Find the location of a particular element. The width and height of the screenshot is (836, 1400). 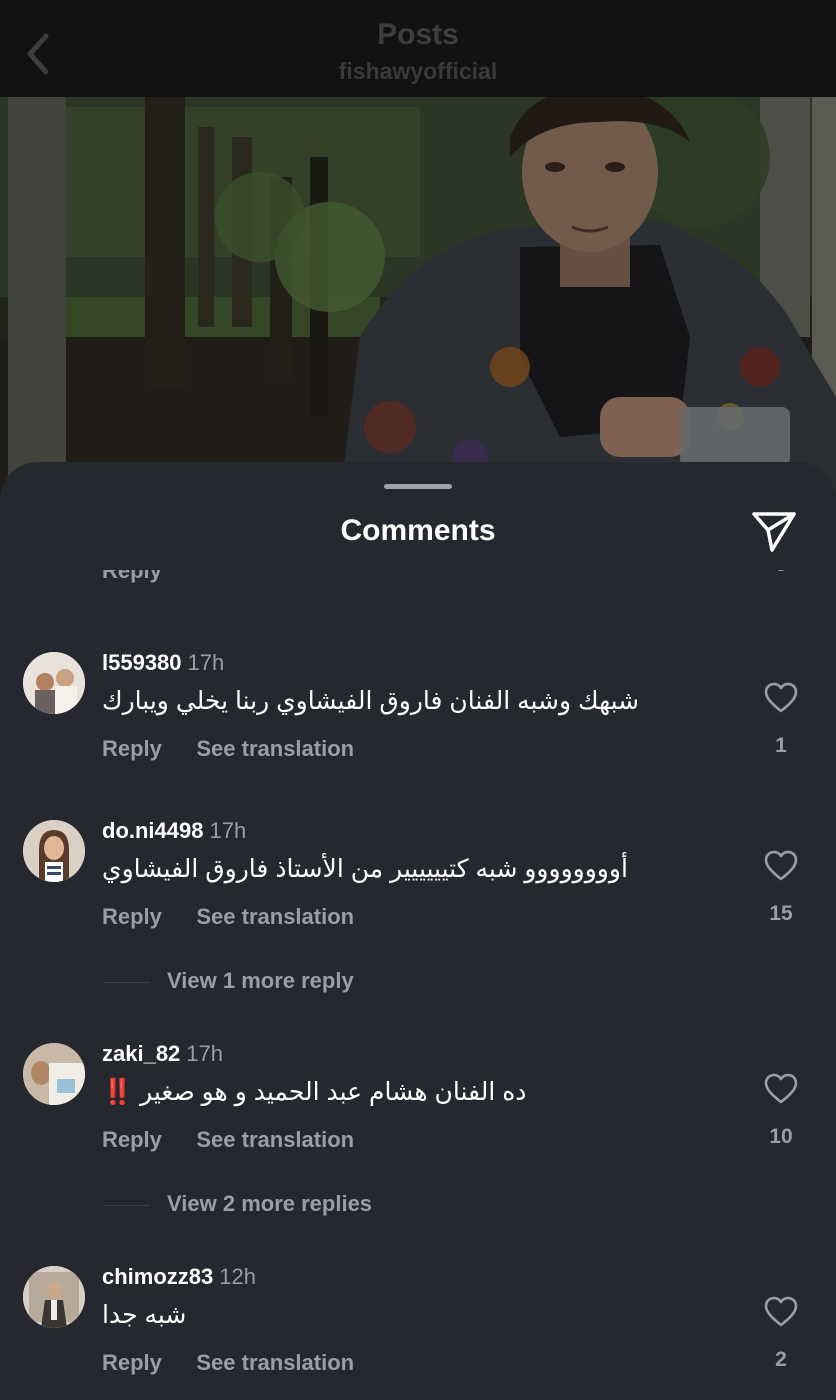

comment-header: l559380 17h is located at coordinates (163, 663).